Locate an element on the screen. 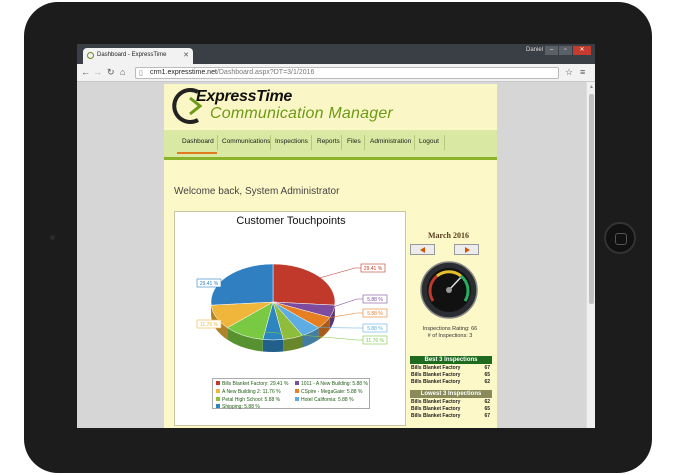 This screenshot has height=475, width=675. menu-reports: Reports is located at coordinates (328, 141).